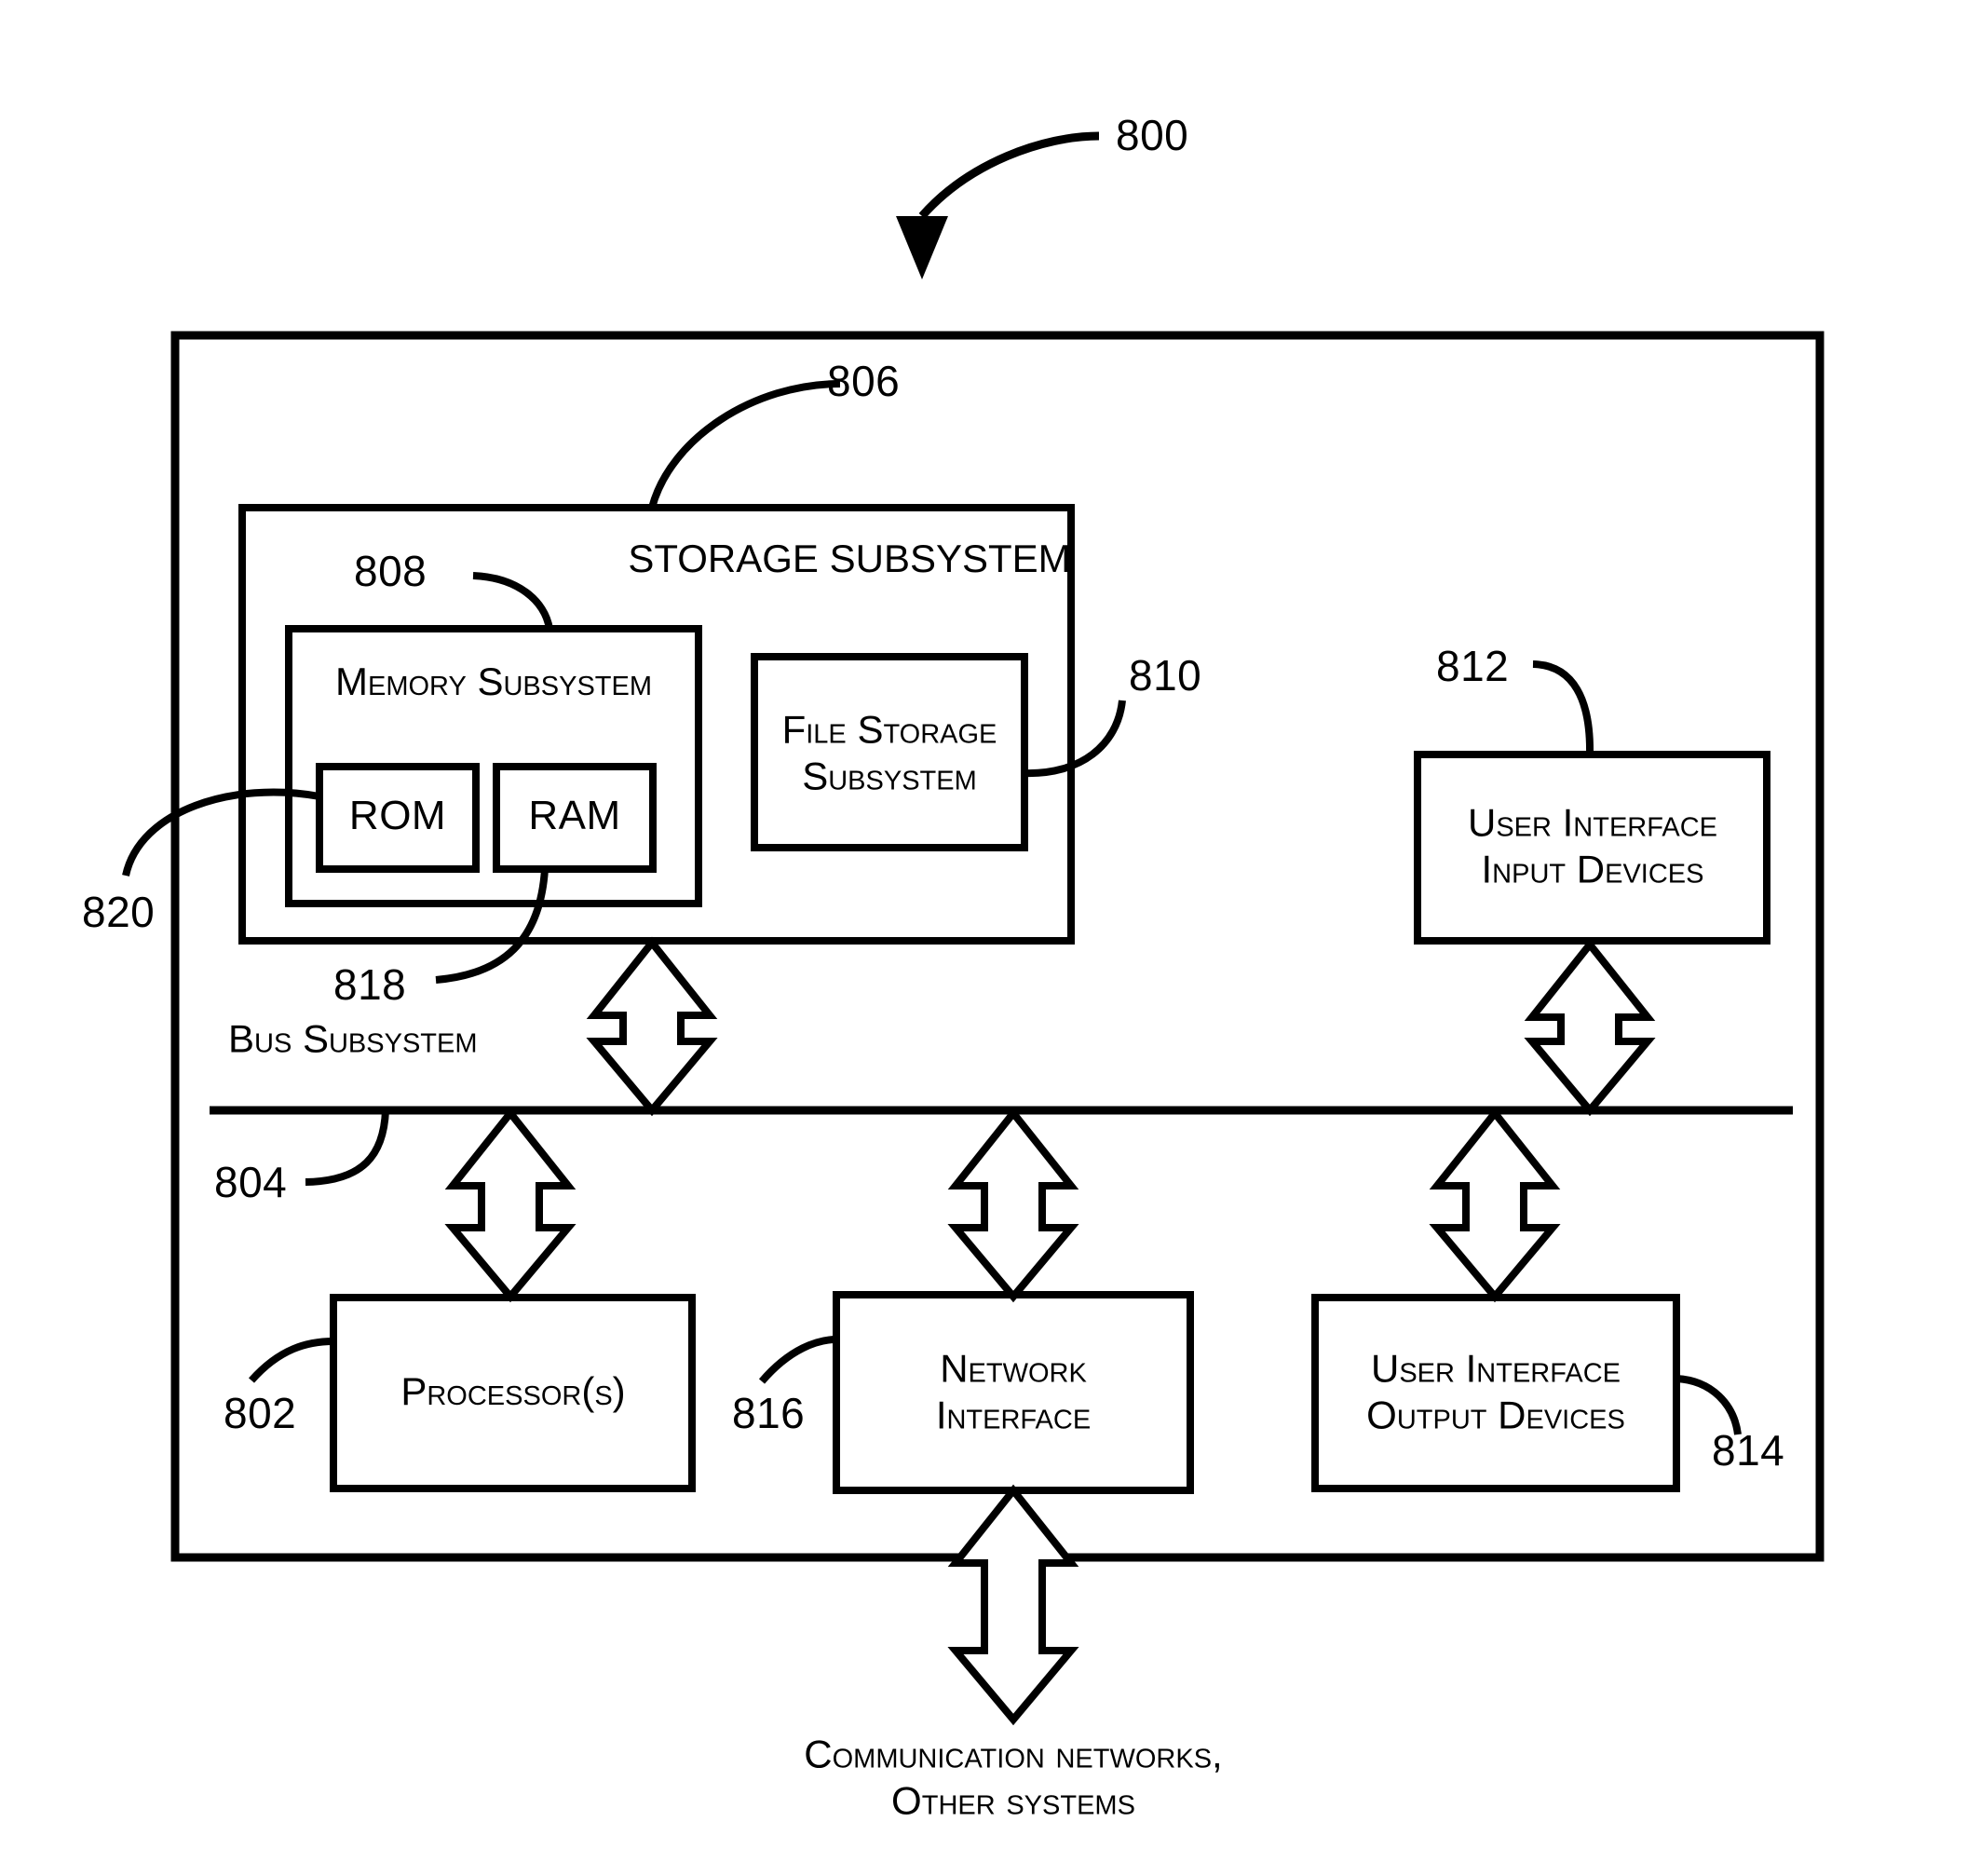  Describe the element at coordinates (1748, 1450) in the screenshot. I see `ref-814: 814` at that location.